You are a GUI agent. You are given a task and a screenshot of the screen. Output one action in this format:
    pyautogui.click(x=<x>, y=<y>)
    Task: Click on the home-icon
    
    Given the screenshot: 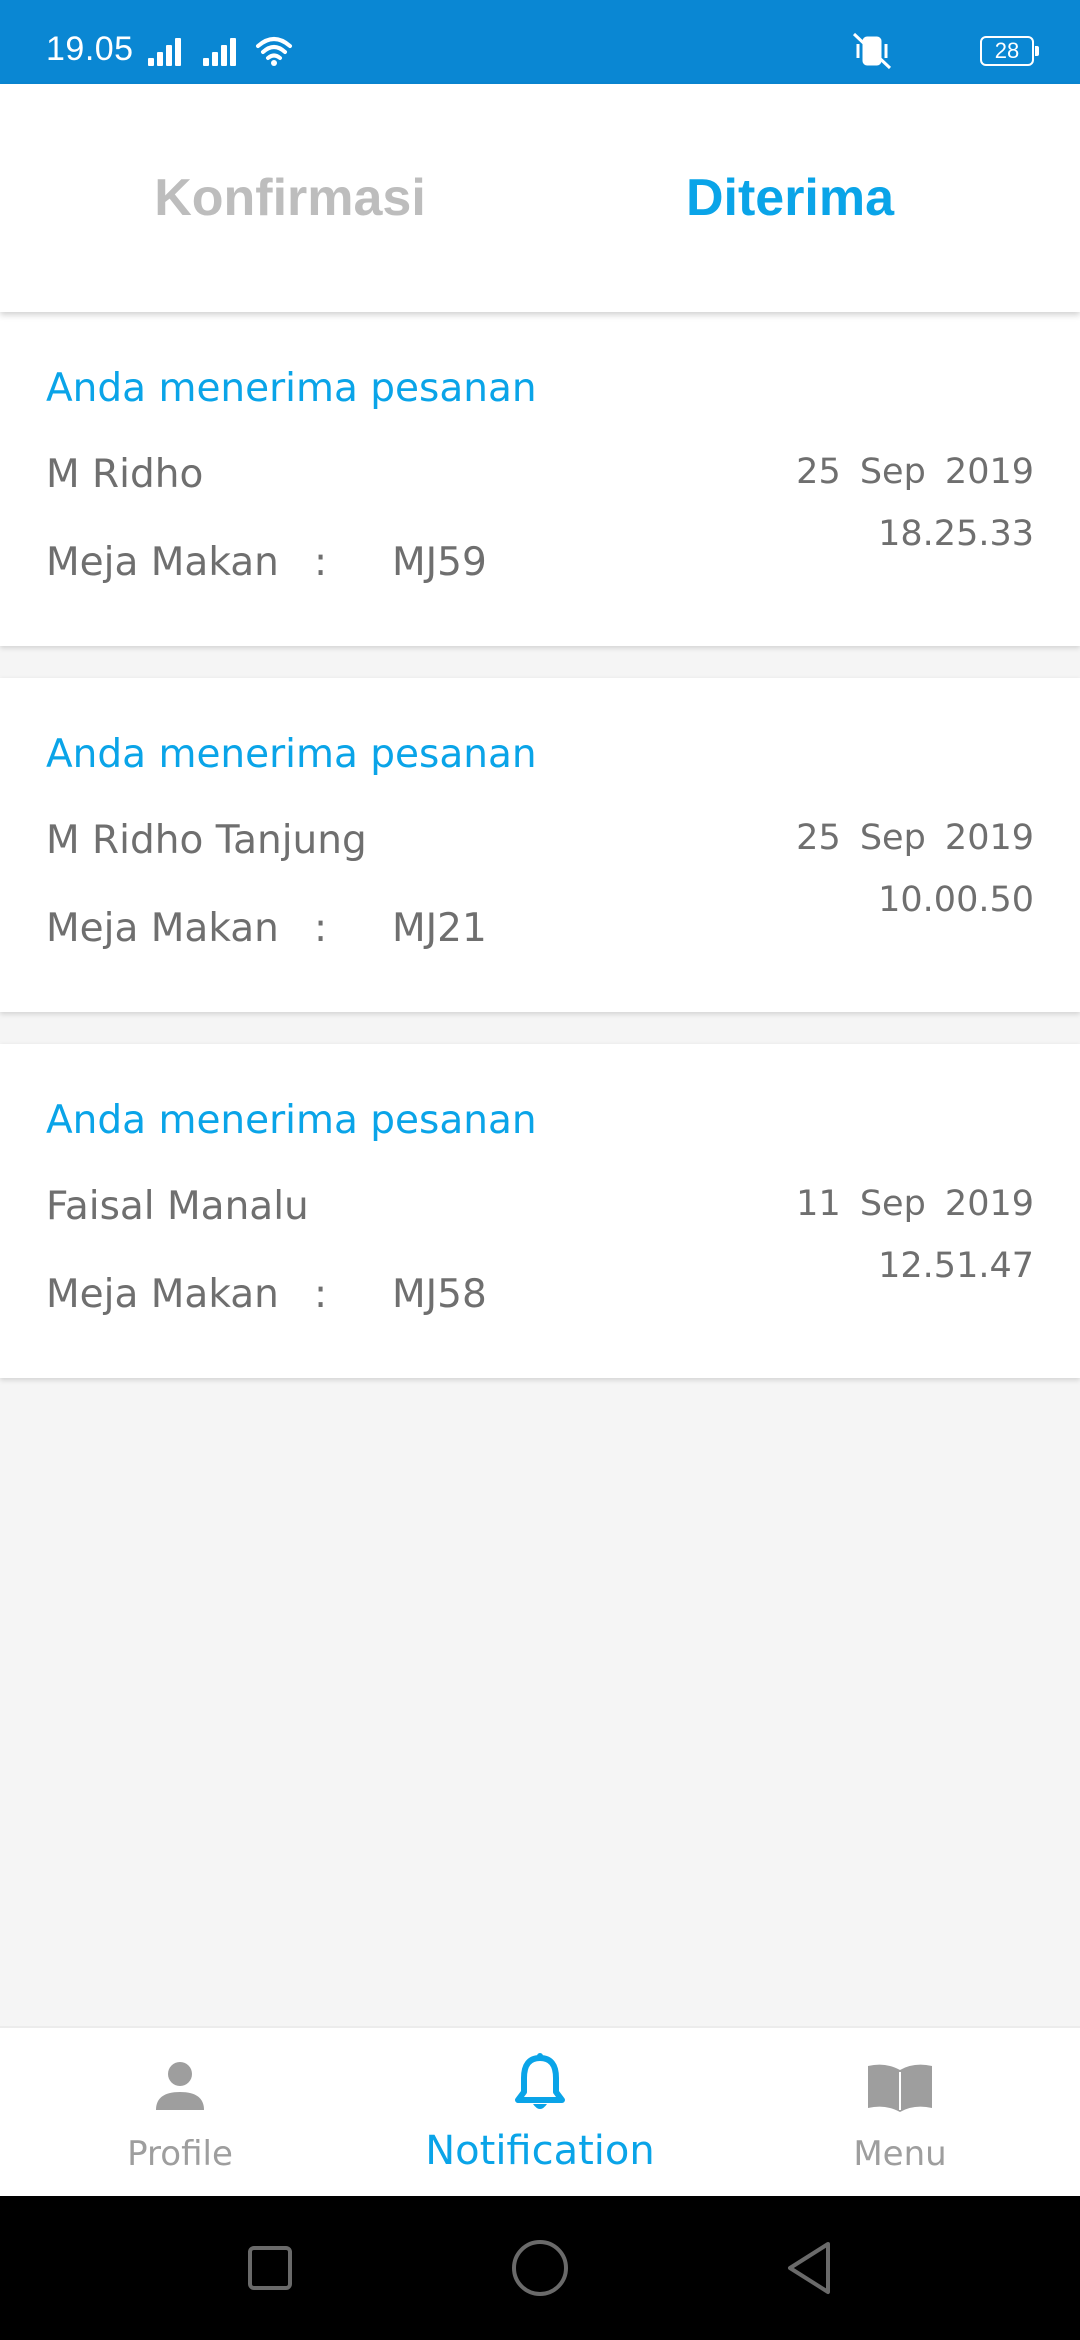 What is the action you would take?
    pyautogui.click(x=540, y=2268)
    